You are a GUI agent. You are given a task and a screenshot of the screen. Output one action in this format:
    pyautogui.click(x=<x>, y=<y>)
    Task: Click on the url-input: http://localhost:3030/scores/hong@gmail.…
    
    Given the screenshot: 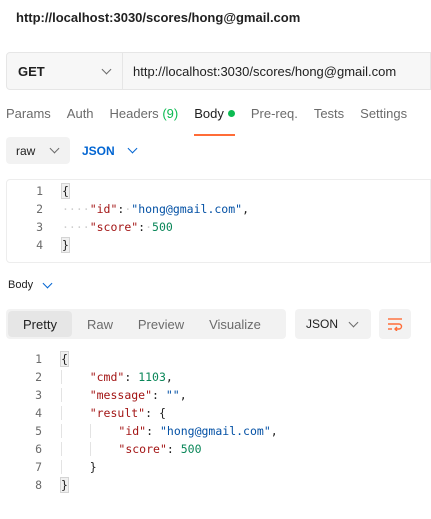 What is the action you would take?
    pyautogui.click(x=276, y=71)
    